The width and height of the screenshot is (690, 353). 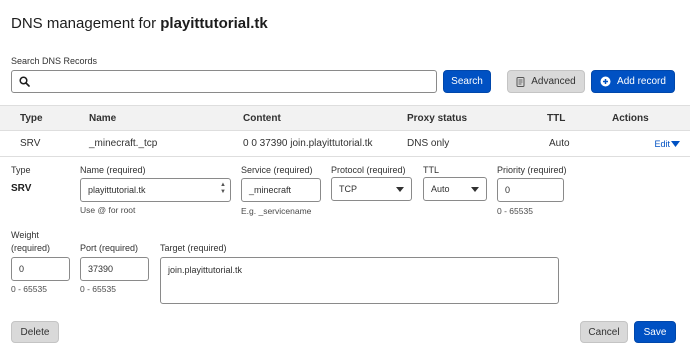 I want to click on ttl-label: TTL, so click(x=431, y=170).